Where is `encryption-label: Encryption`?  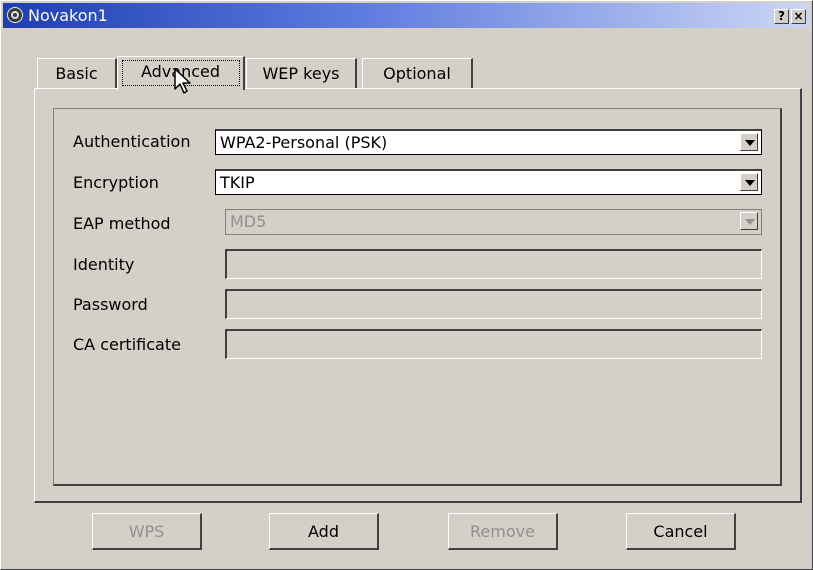
encryption-label: Encryption is located at coordinates (116, 182).